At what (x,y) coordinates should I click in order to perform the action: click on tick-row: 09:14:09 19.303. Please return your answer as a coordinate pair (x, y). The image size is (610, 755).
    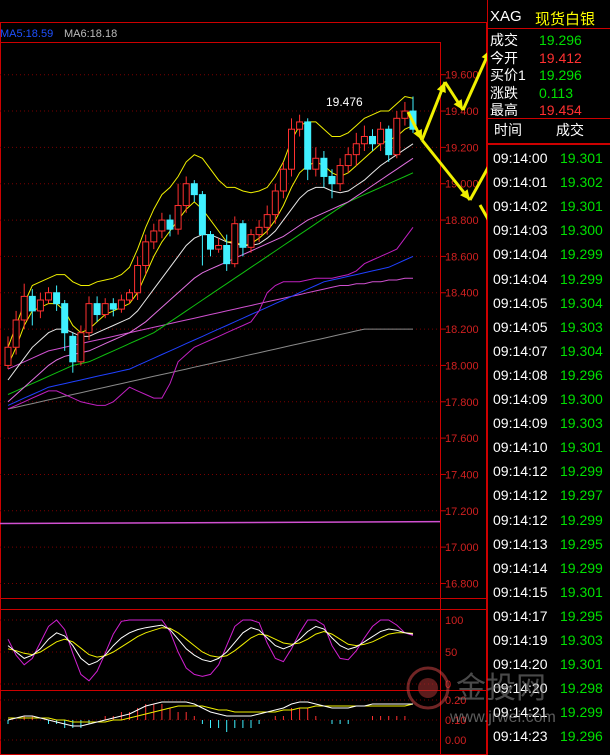
    Looking at the image, I should click on (550, 423).